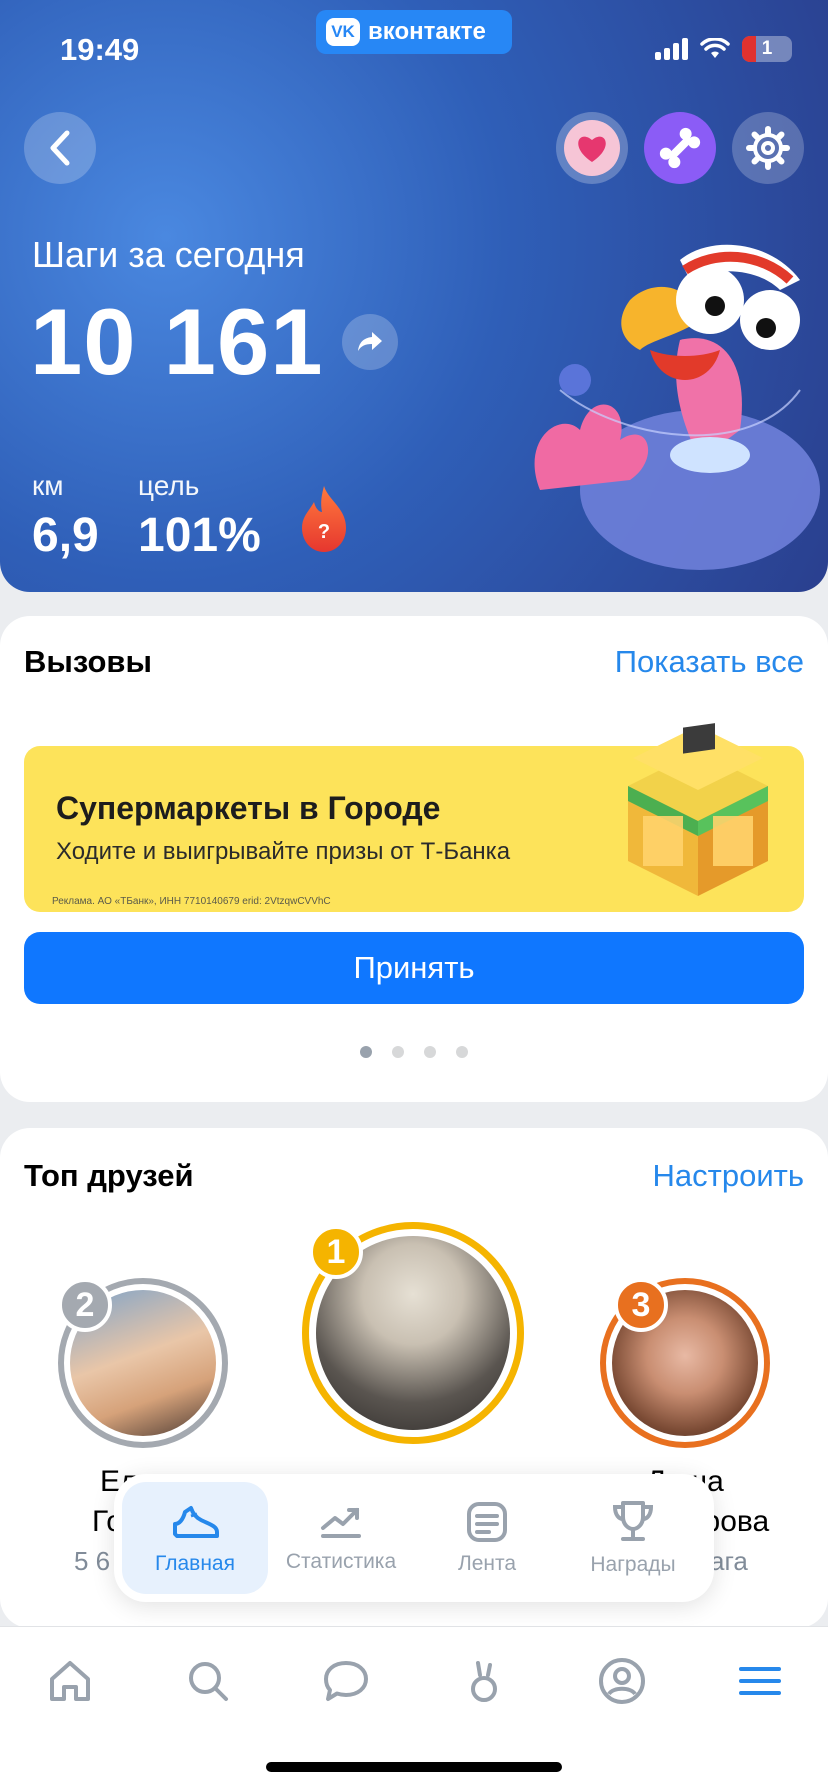  I want to click on tab-label: Главная, so click(195, 1563).